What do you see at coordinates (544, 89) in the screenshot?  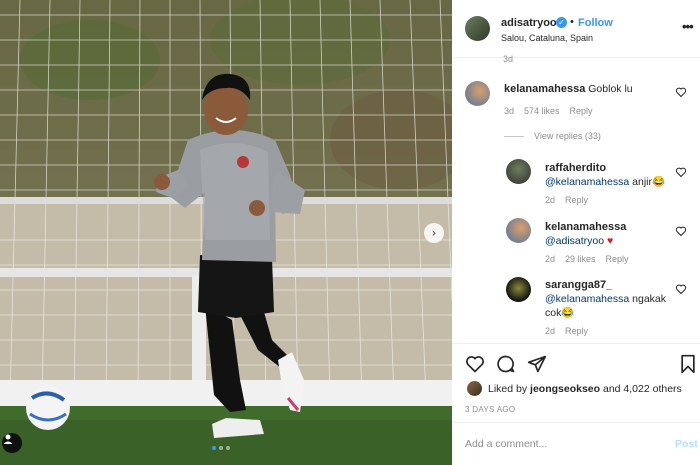 I see `comment-username: kelanamahessa` at bounding box center [544, 89].